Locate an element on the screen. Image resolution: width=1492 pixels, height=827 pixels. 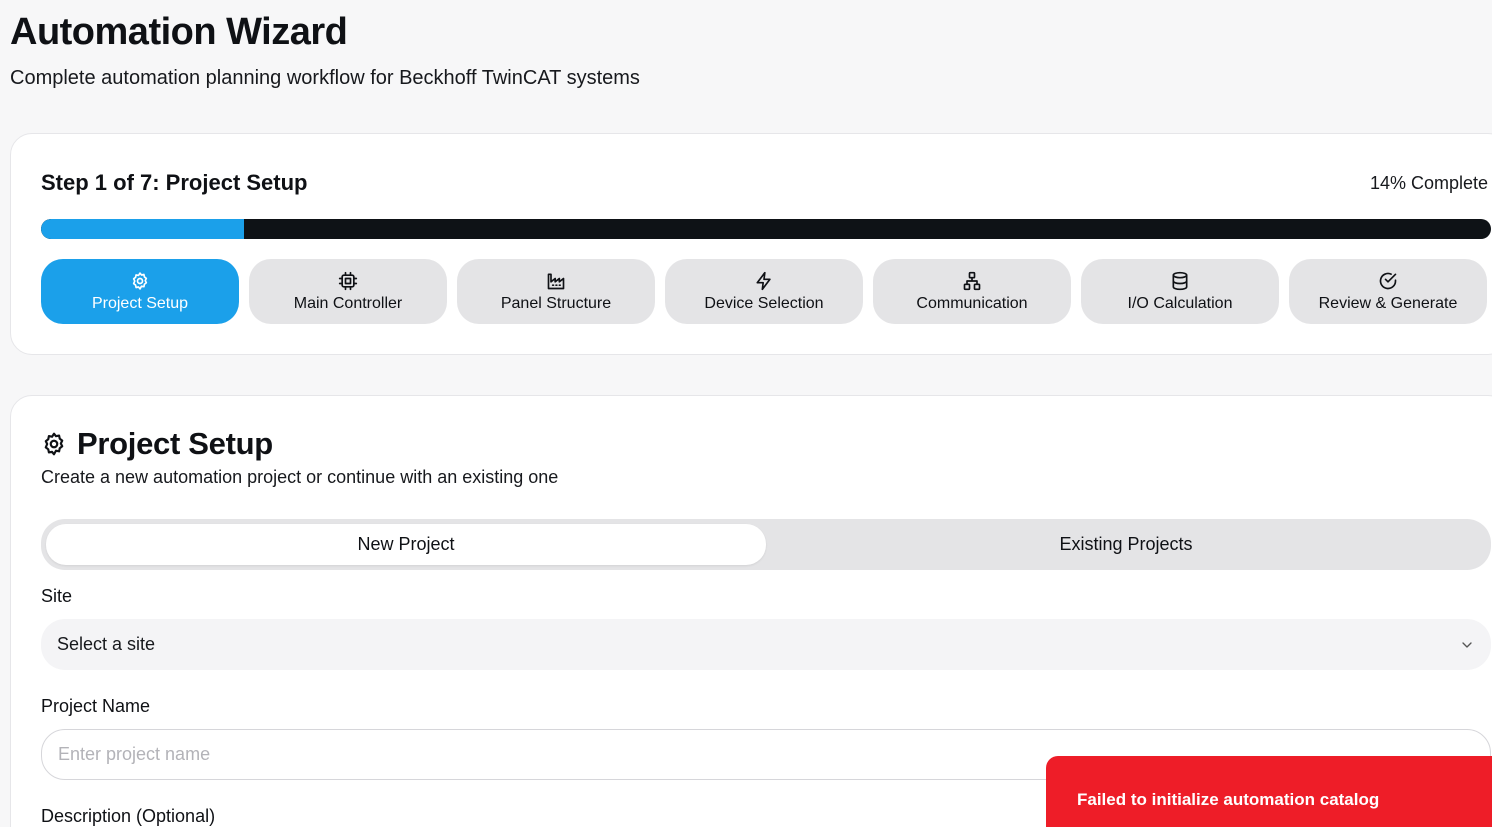
page-title: Automation Wizard is located at coordinates (179, 32).